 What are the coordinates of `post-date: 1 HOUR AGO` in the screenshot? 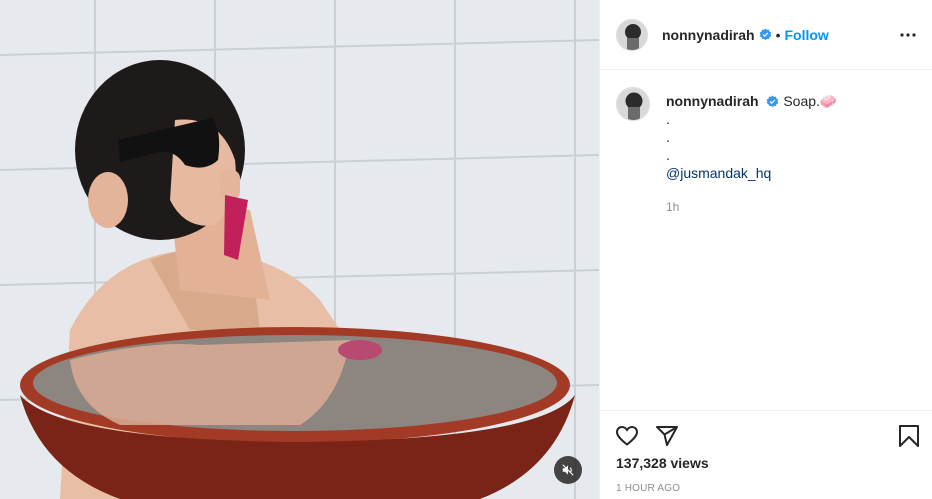 It's located at (766, 482).